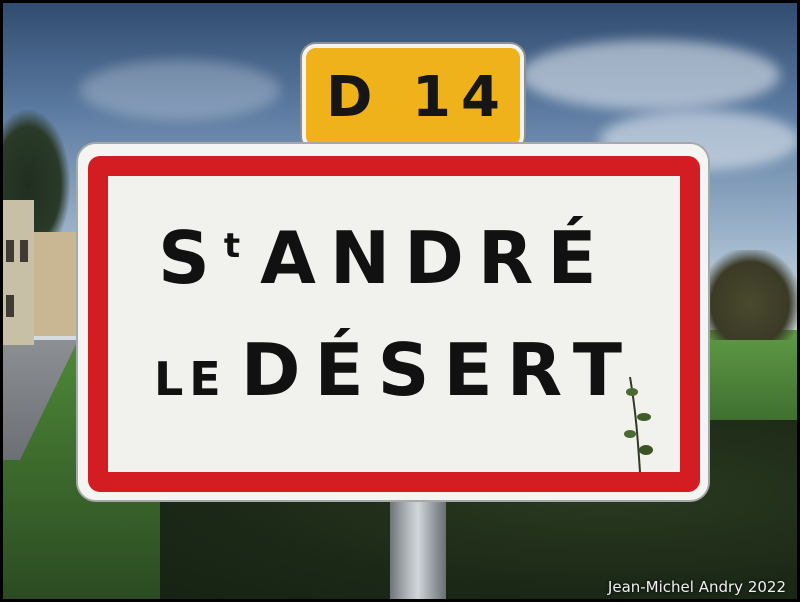  What do you see at coordinates (438, 370) in the screenshot?
I see `town-word-desert: DÉSERT` at bounding box center [438, 370].